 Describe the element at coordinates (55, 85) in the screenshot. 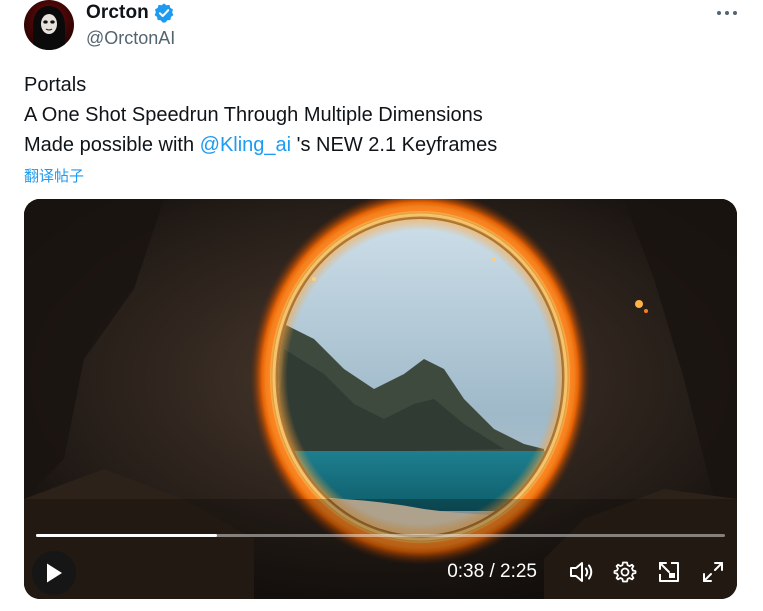

I see `tweet-line-title: Portals` at that location.